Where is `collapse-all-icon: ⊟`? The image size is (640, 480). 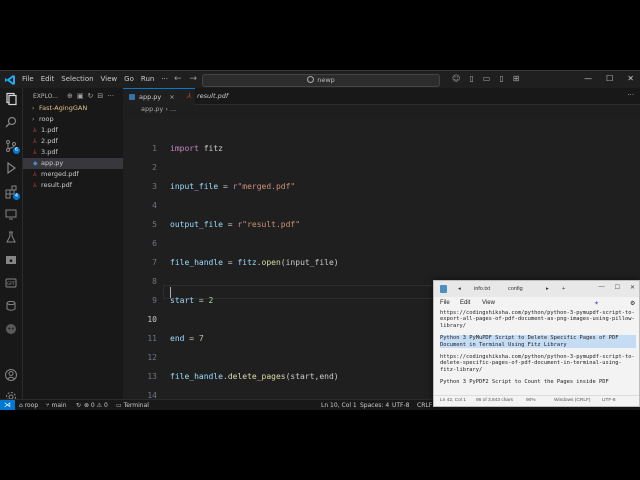 collapse-all-icon: ⊟ is located at coordinates (100, 96).